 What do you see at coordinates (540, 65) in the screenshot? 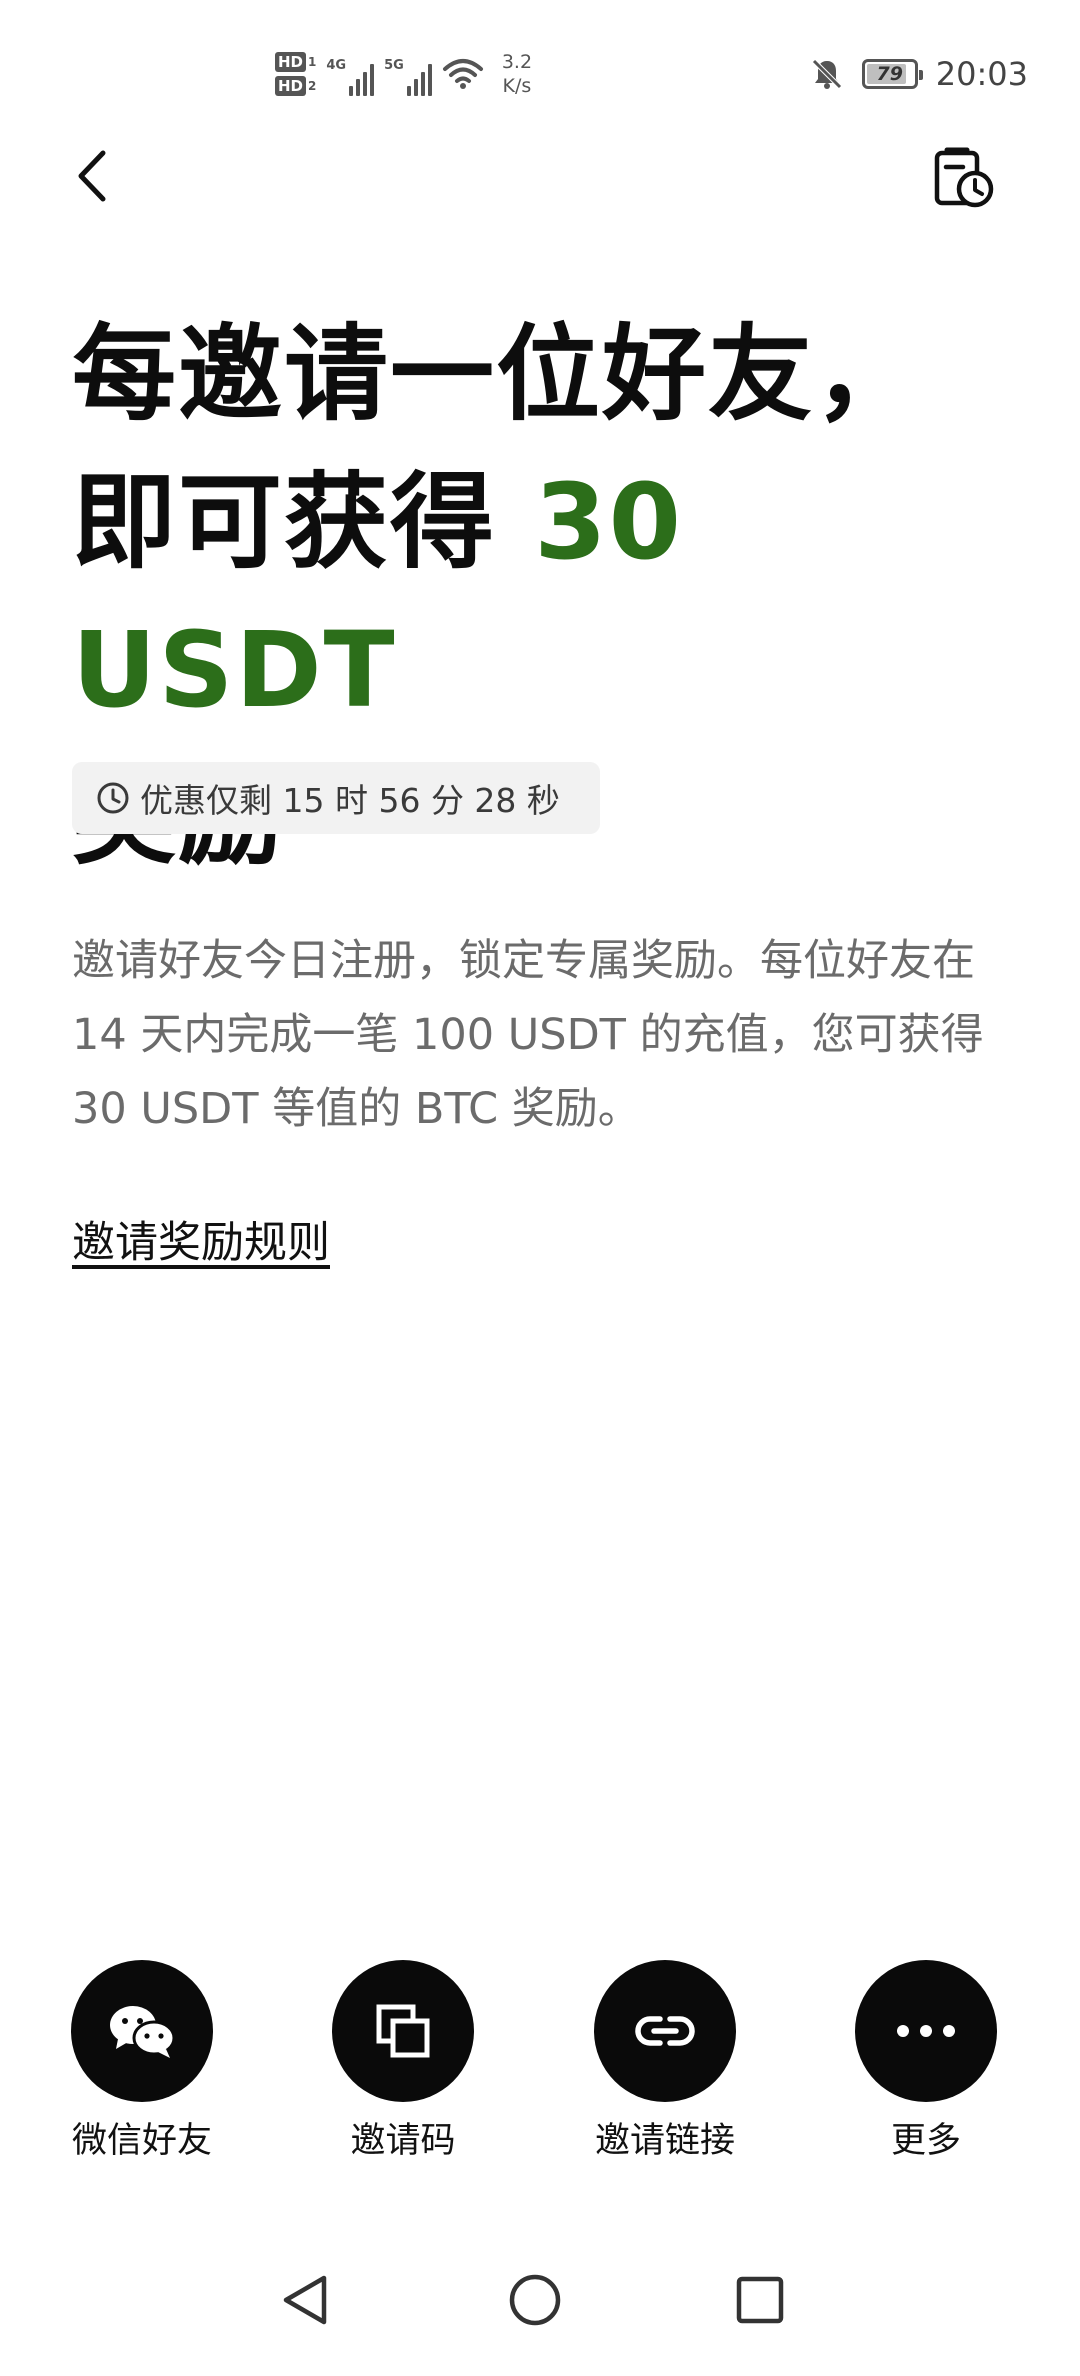
I see `status-bar: HD 1 HD 2 4G 5G 3.2 K/s 79 20:03` at bounding box center [540, 65].